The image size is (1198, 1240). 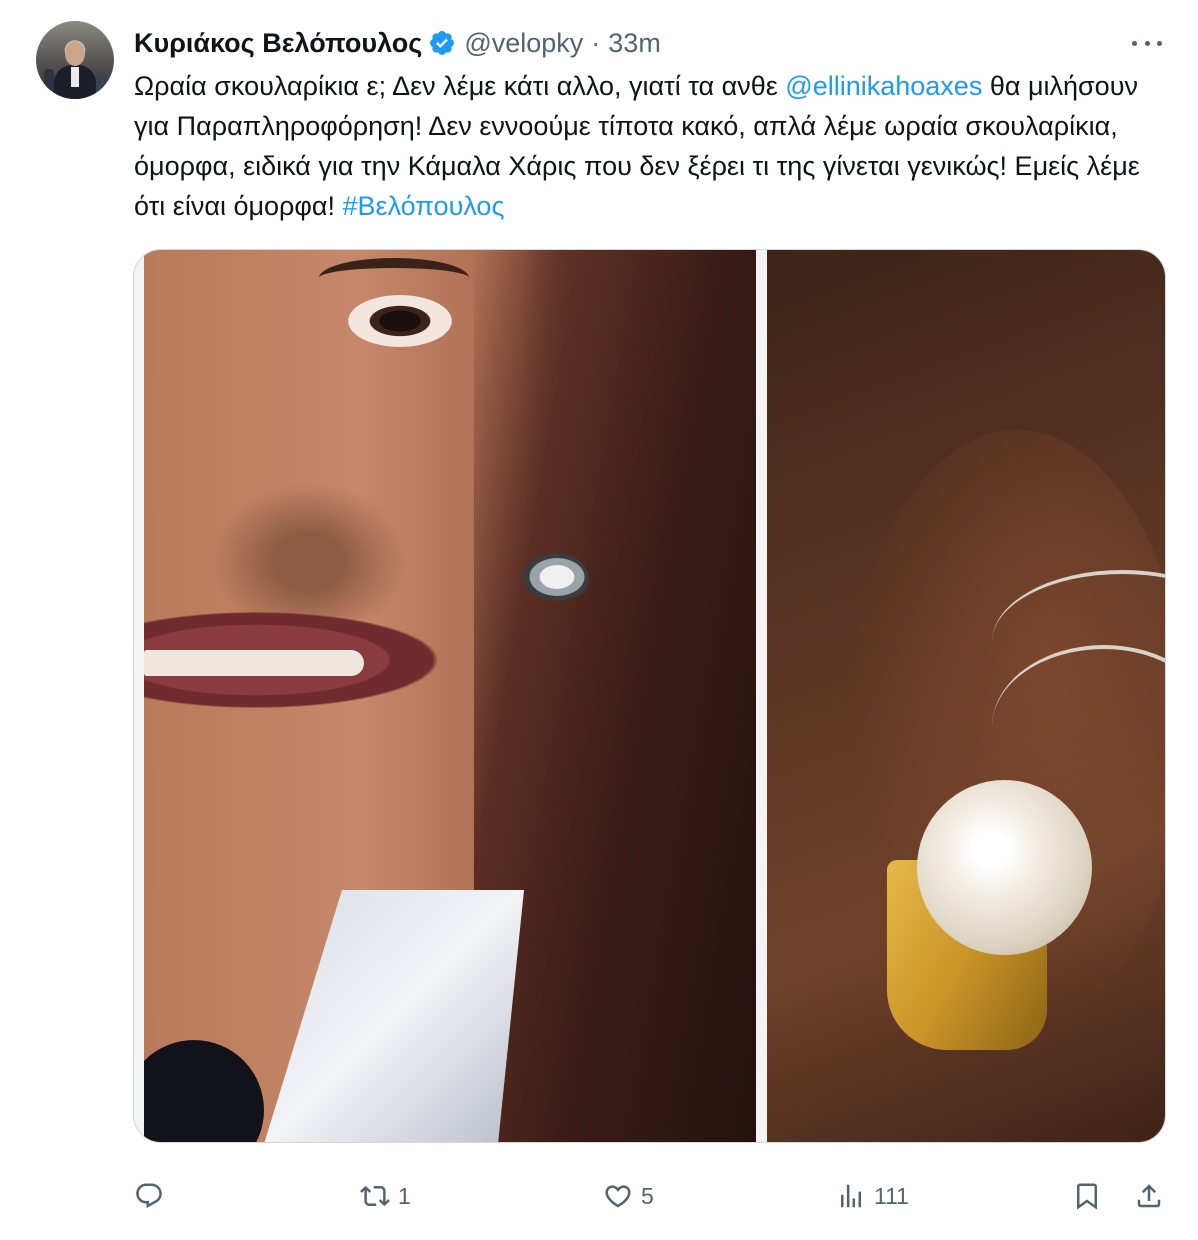 What do you see at coordinates (375, 1196) in the screenshot?
I see `retweet-icon` at bounding box center [375, 1196].